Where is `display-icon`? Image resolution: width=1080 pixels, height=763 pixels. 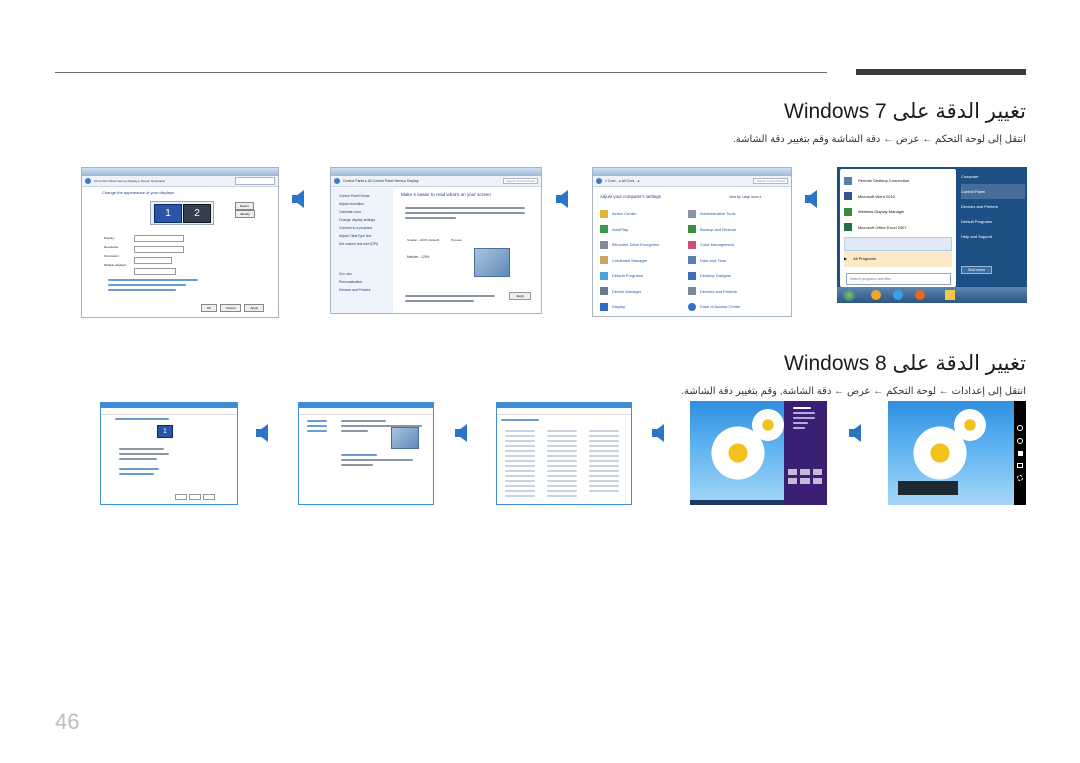 display-icon is located at coordinates (604, 306).